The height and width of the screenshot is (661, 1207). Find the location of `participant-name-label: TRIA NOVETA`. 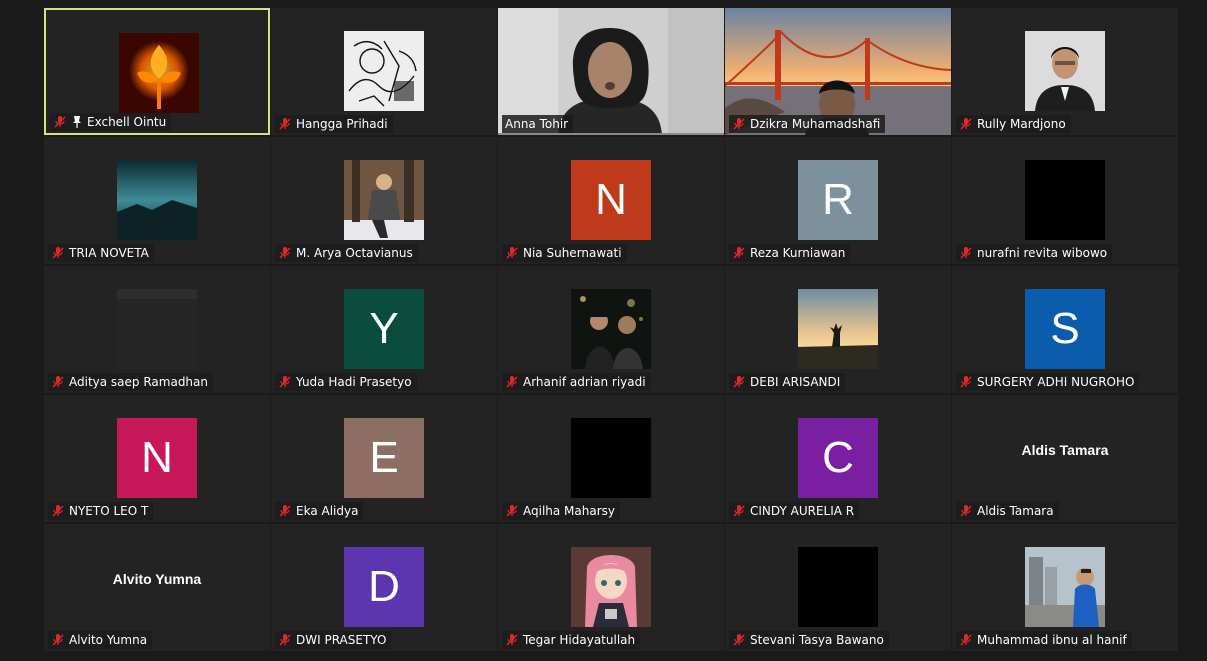

participant-name-label: TRIA NOVETA is located at coordinates (101, 253).